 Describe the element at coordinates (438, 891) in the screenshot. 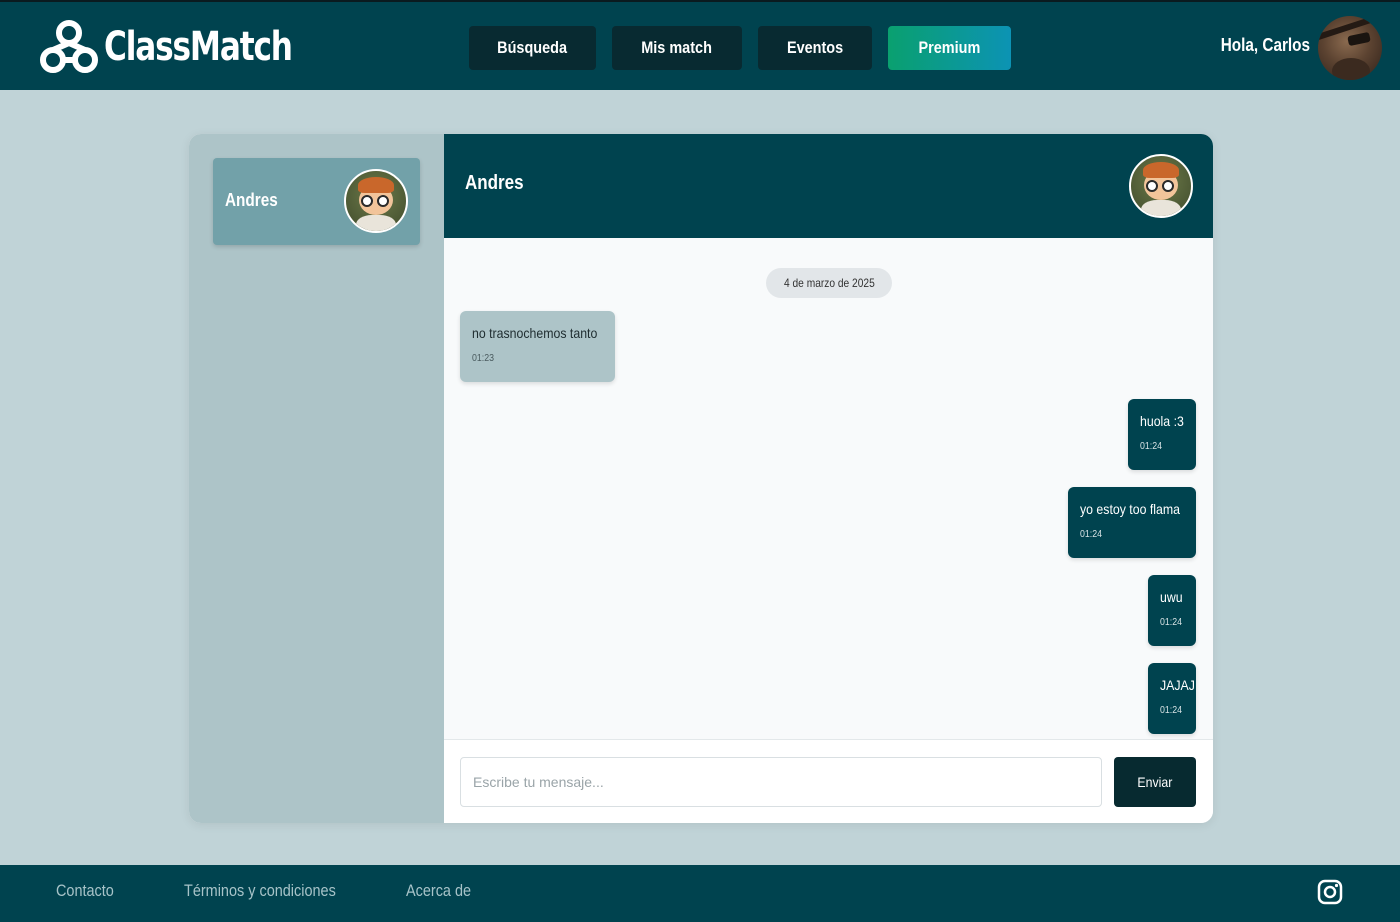

I see `footer-about-link: Acerca de` at that location.